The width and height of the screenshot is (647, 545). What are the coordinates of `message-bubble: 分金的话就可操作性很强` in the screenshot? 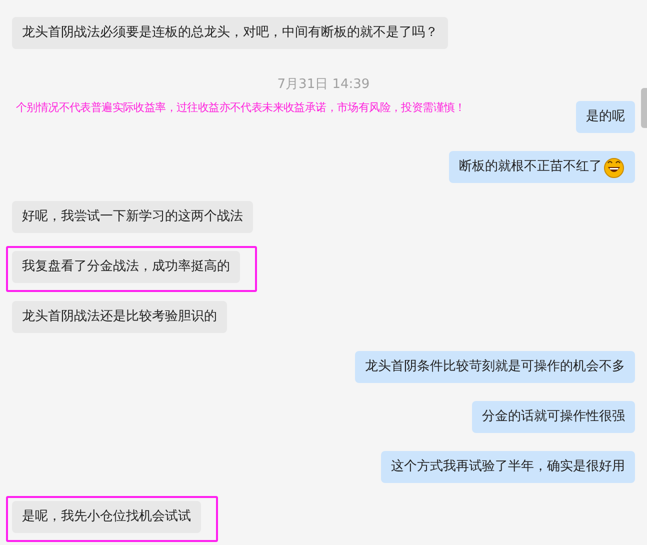 It's located at (553, 417).